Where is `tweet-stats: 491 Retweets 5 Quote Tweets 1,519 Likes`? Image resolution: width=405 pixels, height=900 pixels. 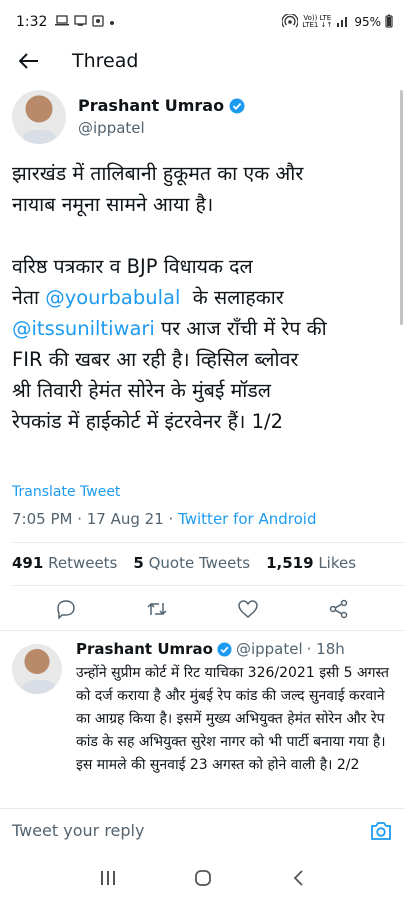 tweet-stats: 491 Retweets 5 Quote Tweets 1,519 Likes is located at coordinates (184, 563).